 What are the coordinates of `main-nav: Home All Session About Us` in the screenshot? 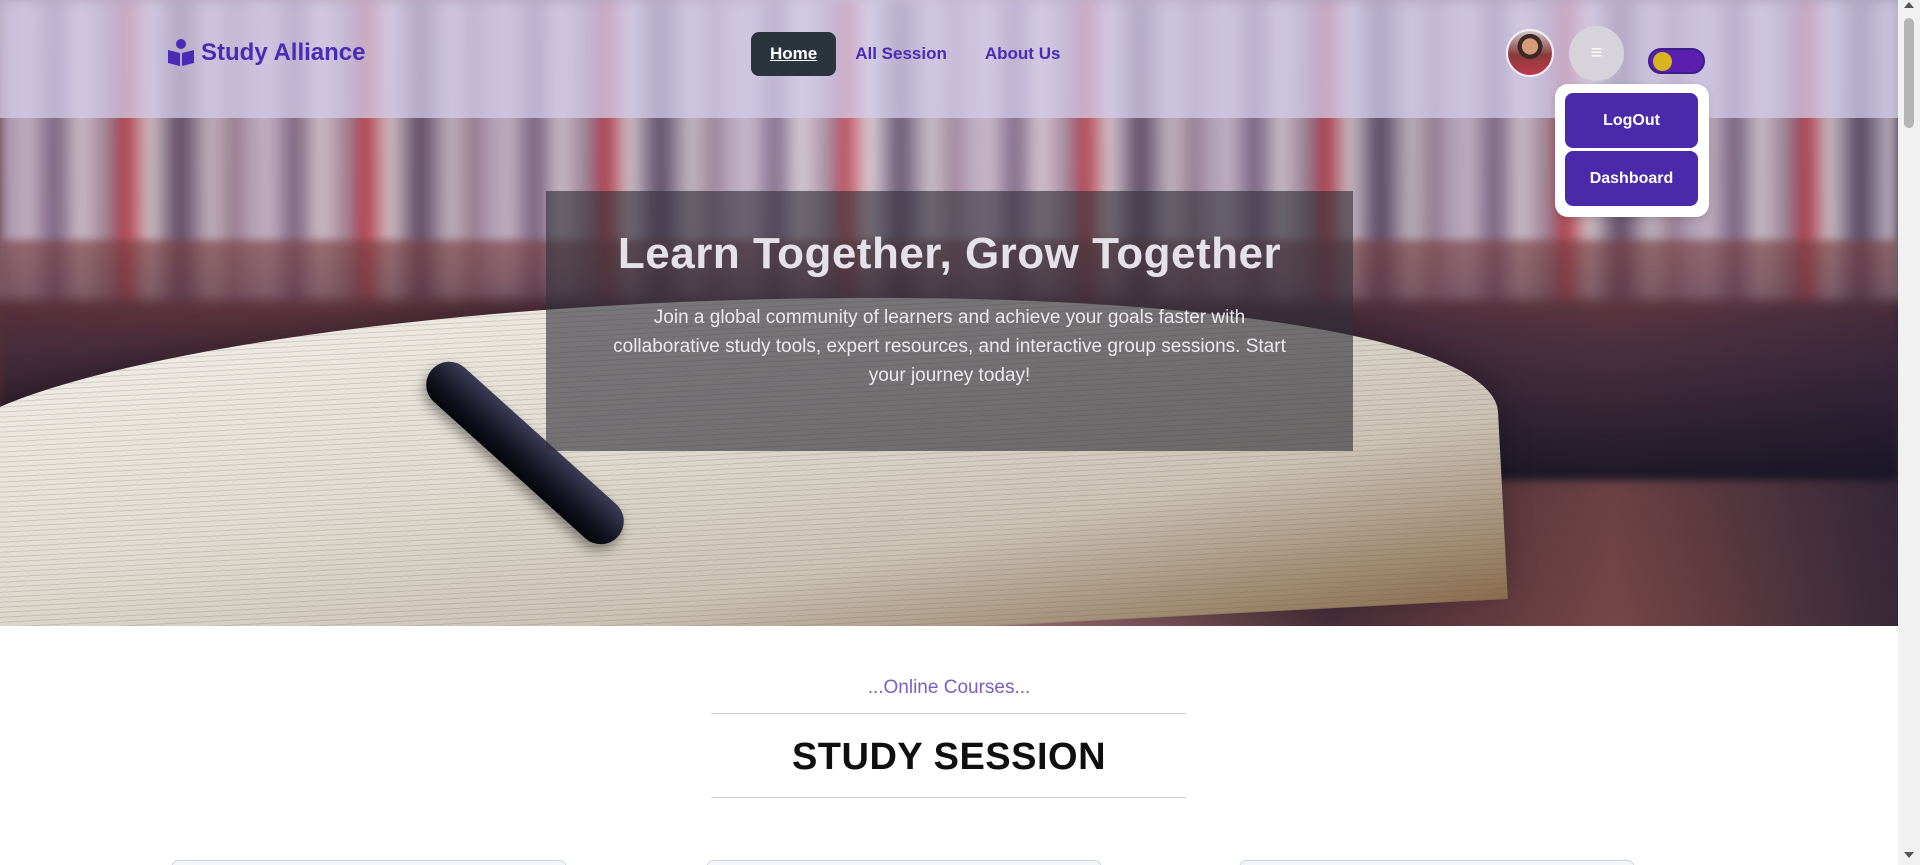 It's located at (915, 54).